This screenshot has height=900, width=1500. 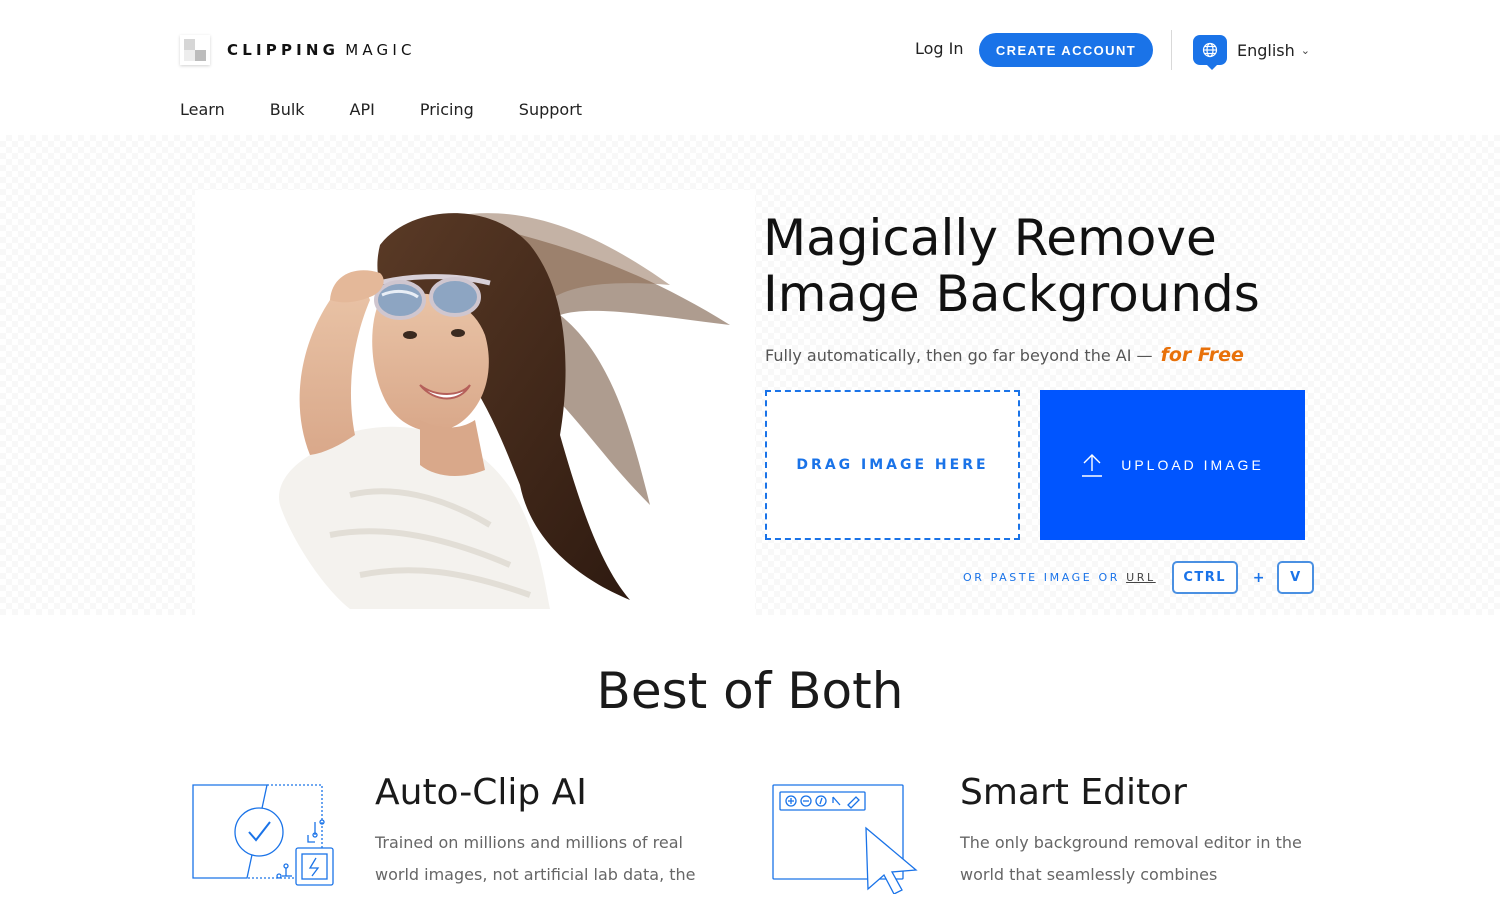 What do you see at coordinates (750, 691) in the screenshot?
I see `section-title: Best of Both` at bounding box center [750, 691].